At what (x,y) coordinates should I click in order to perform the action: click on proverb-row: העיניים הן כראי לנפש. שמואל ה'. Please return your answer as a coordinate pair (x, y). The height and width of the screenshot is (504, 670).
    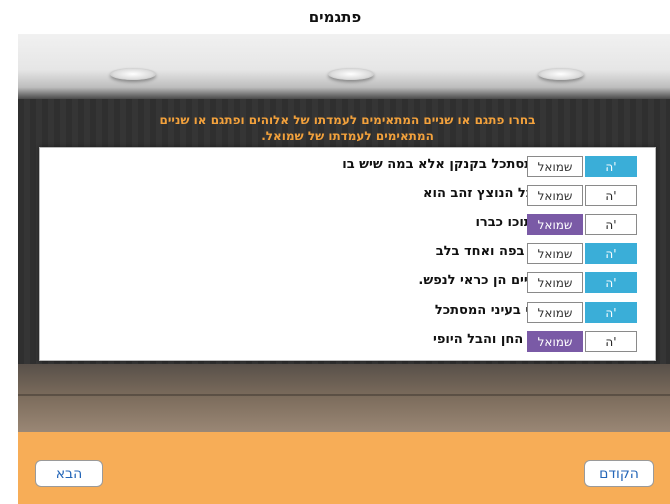
    Looking at the image, I should click on (347, 283).